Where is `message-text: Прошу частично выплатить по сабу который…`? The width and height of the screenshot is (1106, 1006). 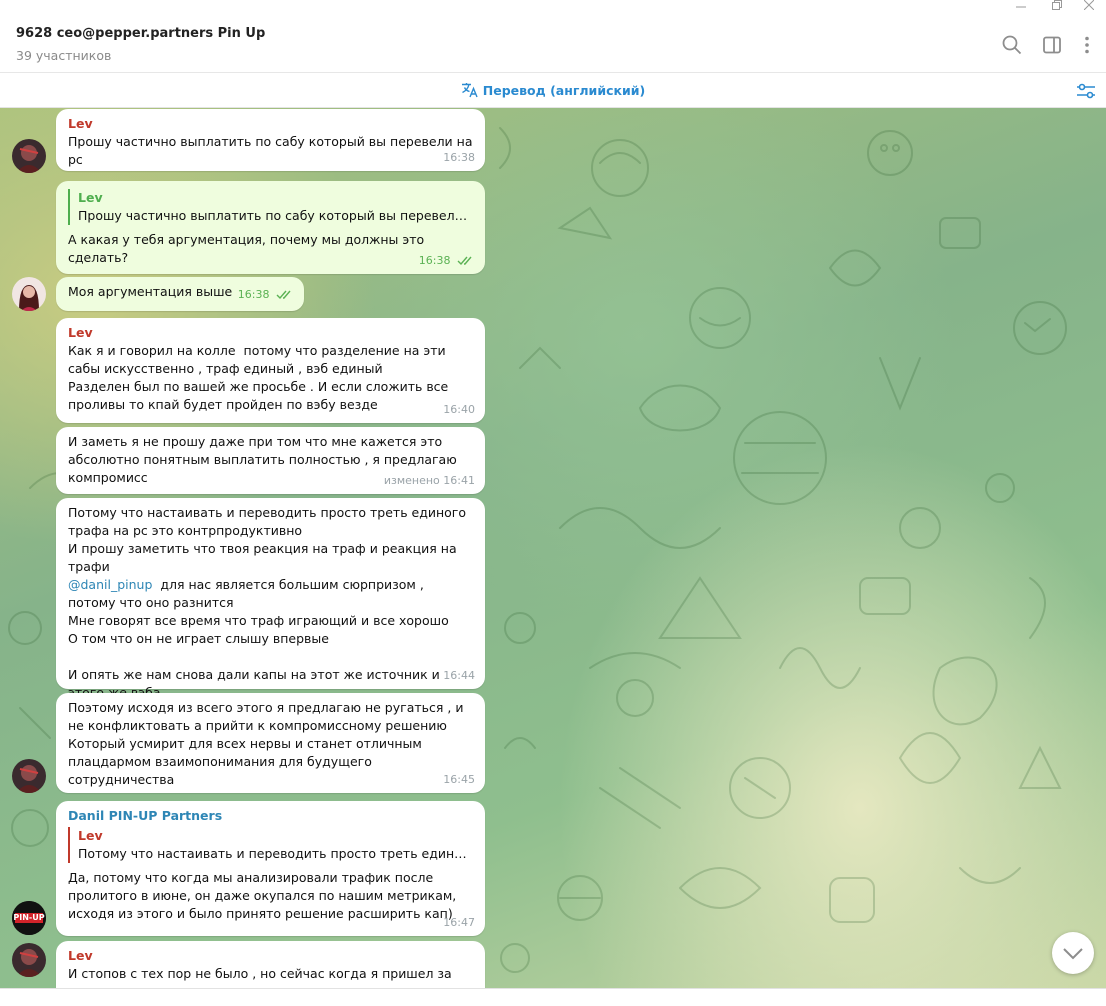
message-text: Прошу частично выплатить по сабу который… is located at coordinates (272, 150).